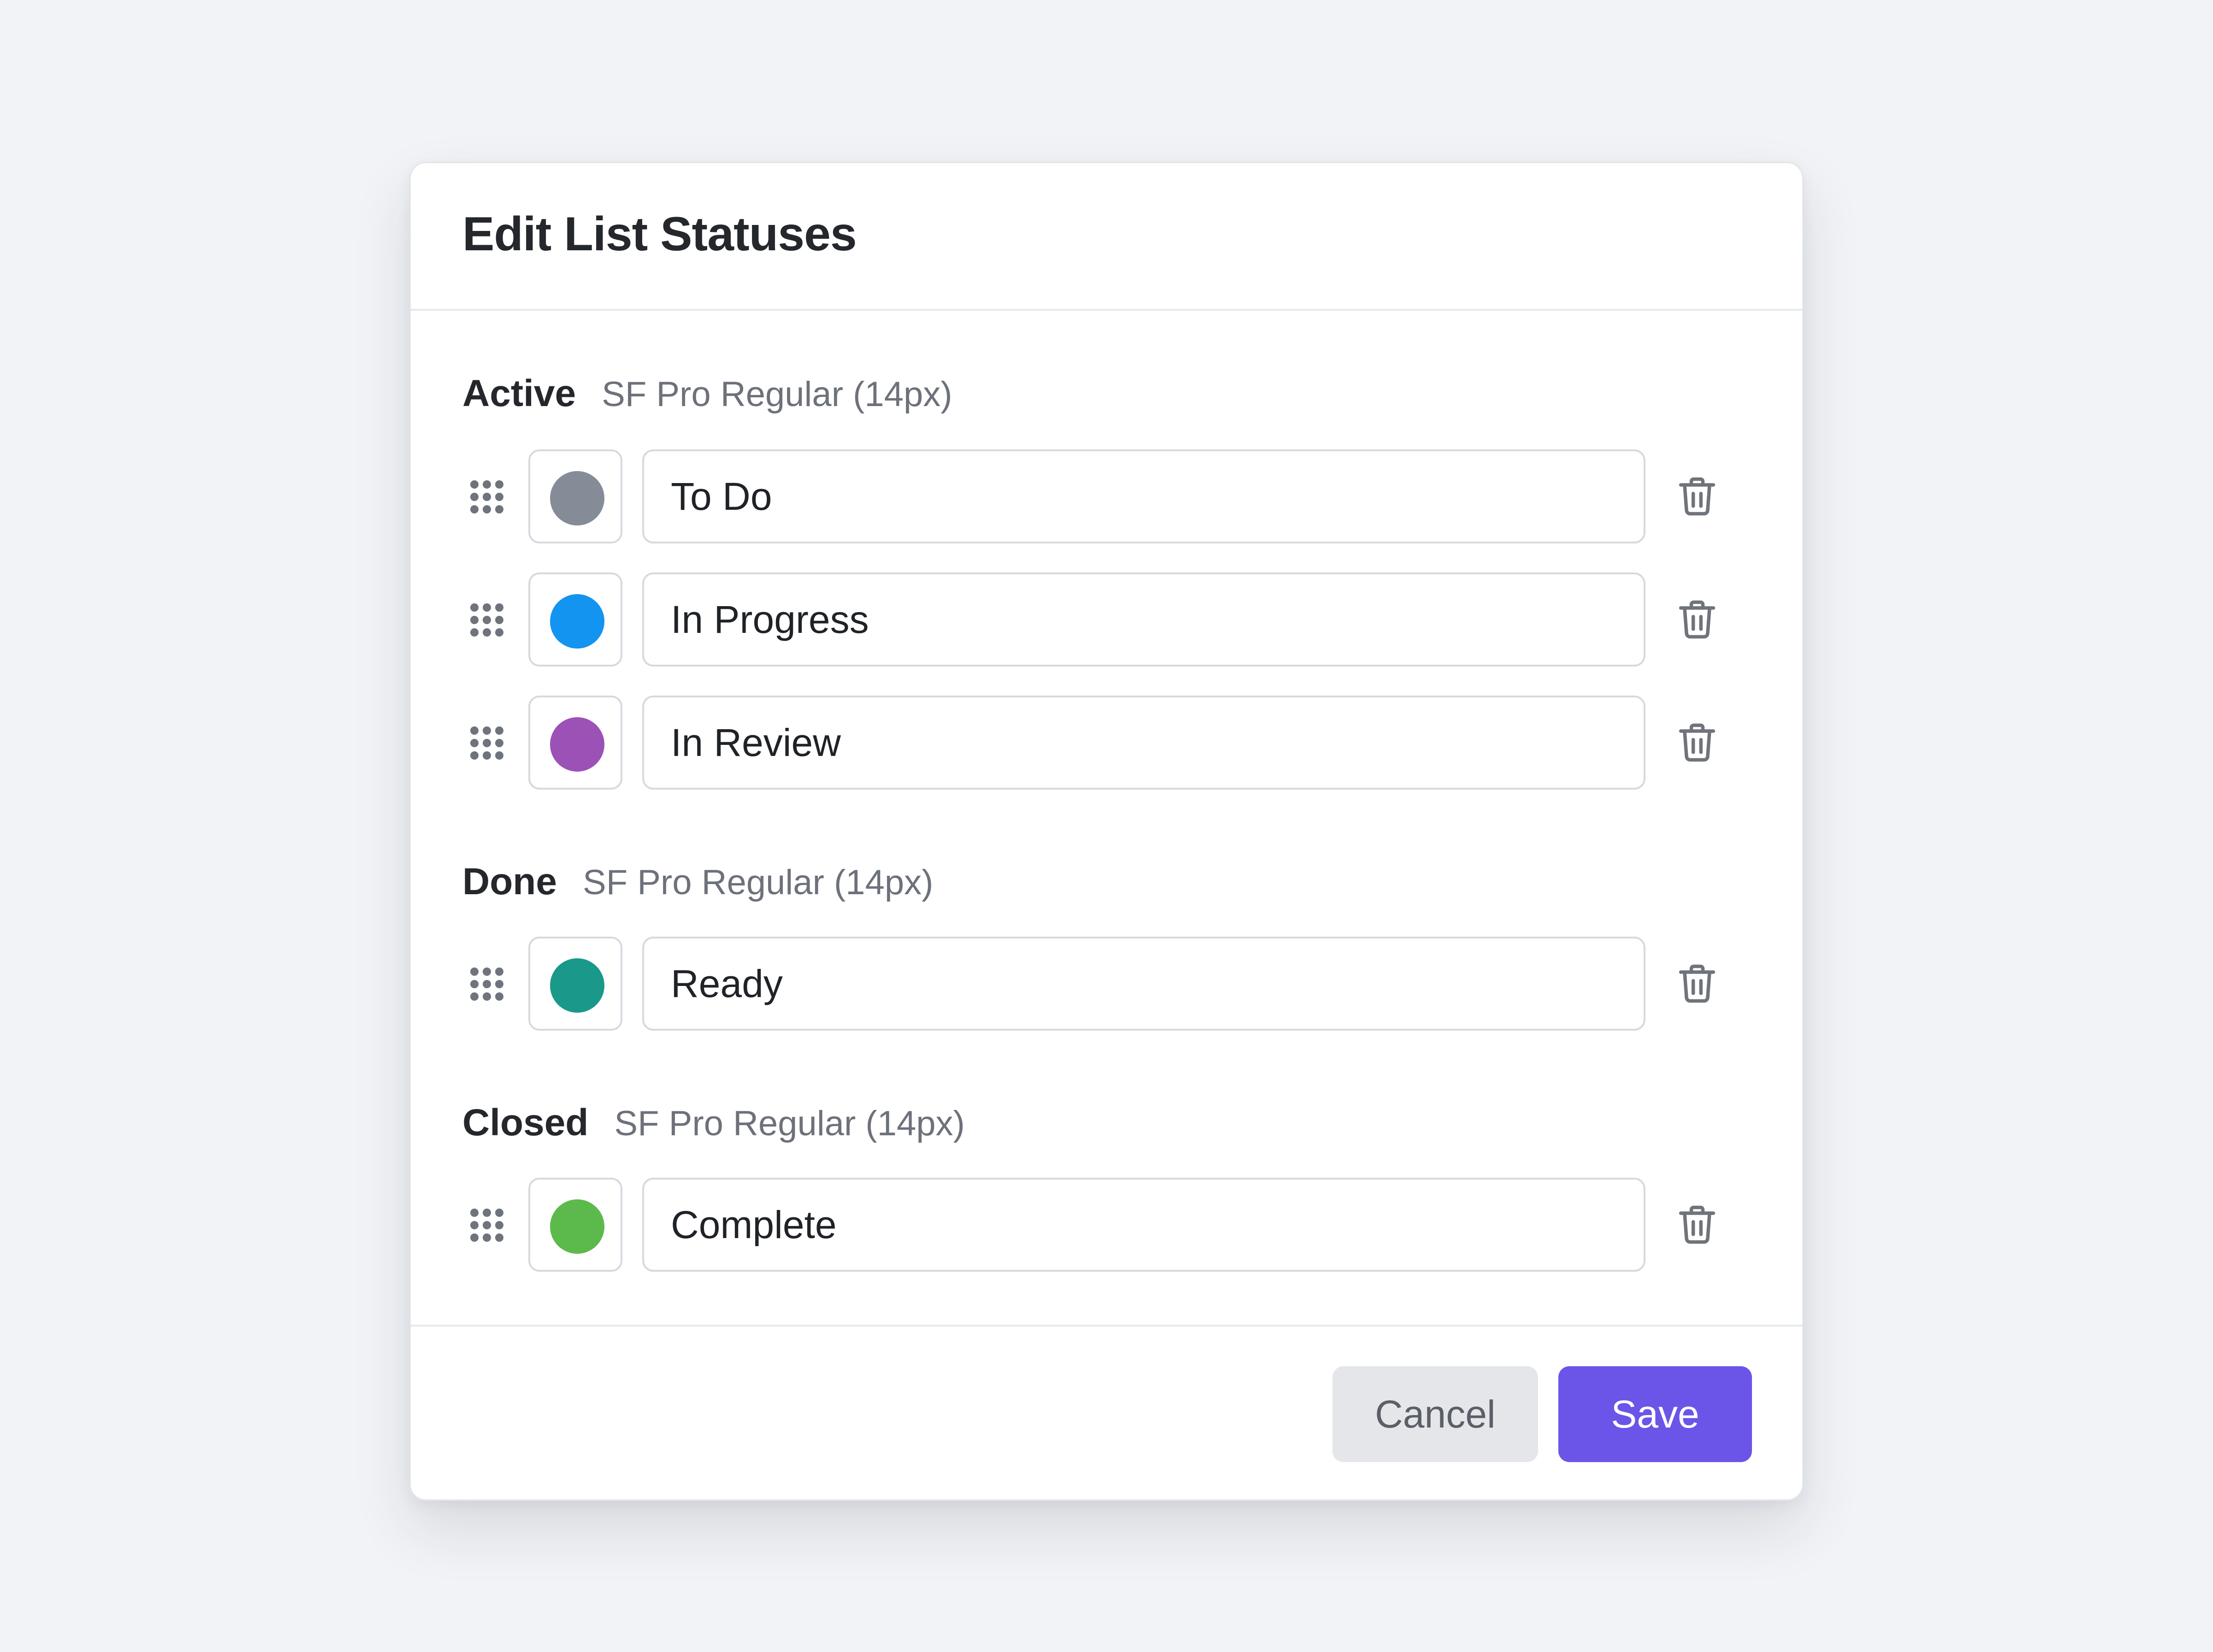 The width and height of the screenshot is (2213, 1652). Describe the element at coordinates (525, 1123) in the screenshot. I see `group-name: Closed` at that location.